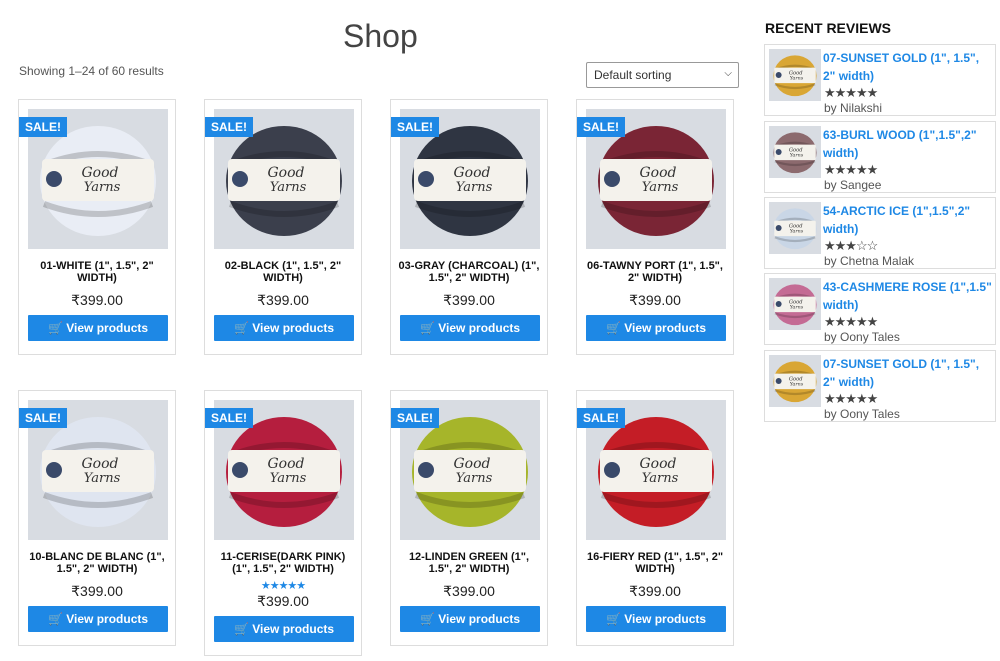 Image resolution: width=1000 pixels, height=661 pixels. I want to click on product-name: 06-TAWNY PORT (1", 1.5", 2" WIDTH), so click(655, 272).